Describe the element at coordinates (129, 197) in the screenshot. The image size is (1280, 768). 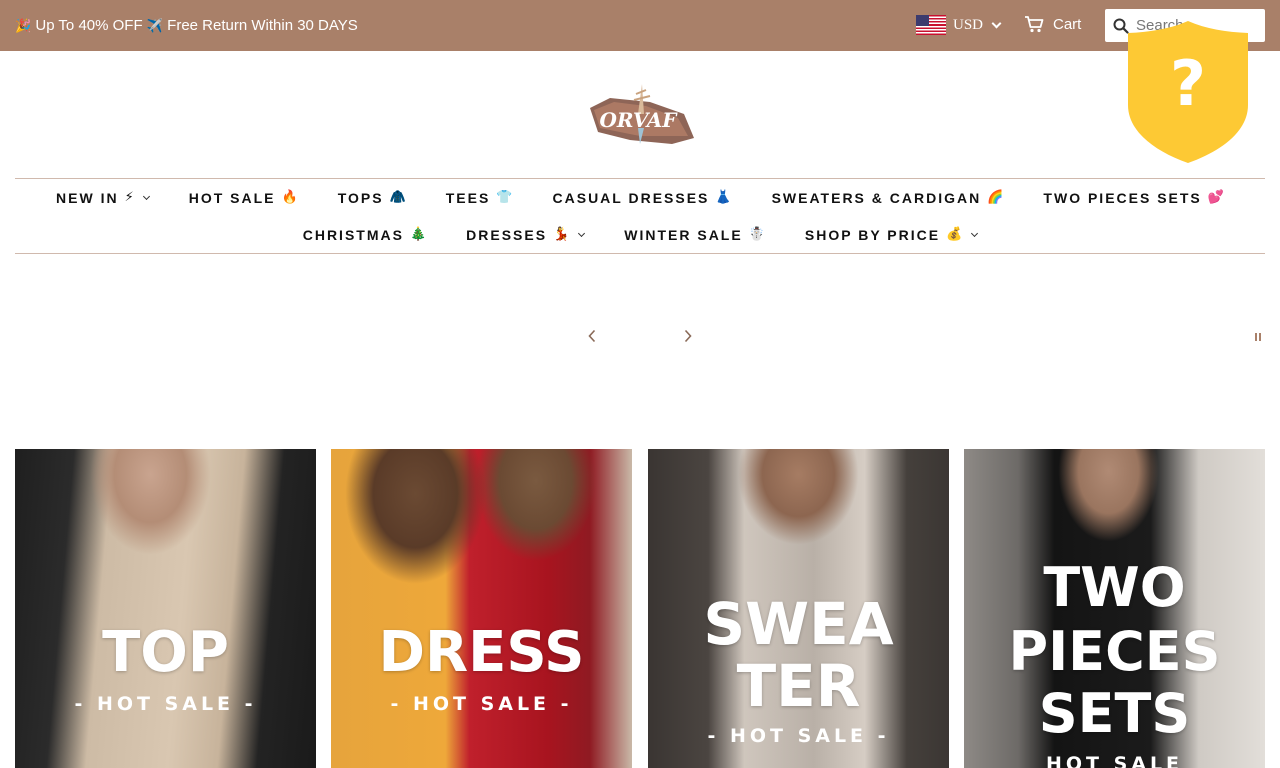
I see `nav-emoji: ⚡` at that location.